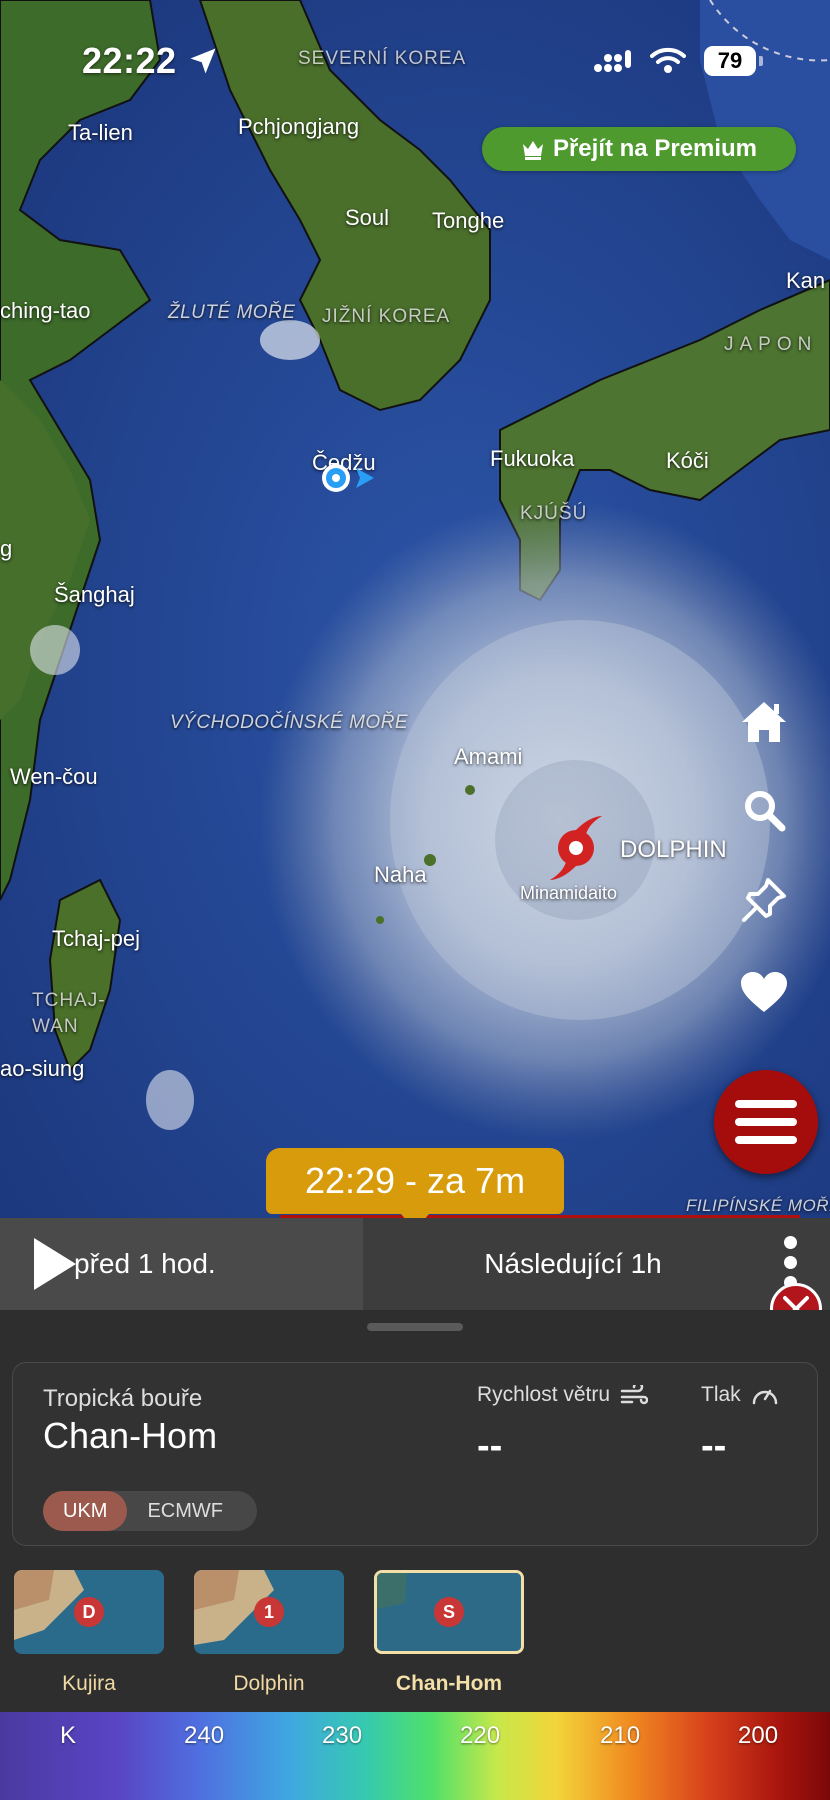  Describe the element at coordinates (232, 312) in the screenshot. I see `map-label: ŽLUTÉ MOŘE` at that location.